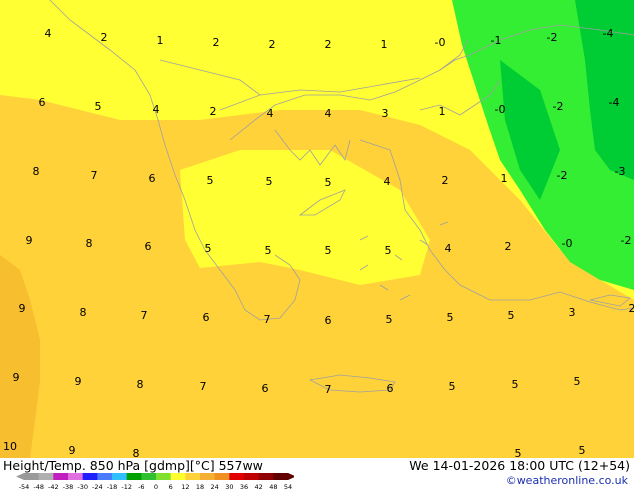 This screenshot has height=494, width=634. I want to click on color-scale-tick: -24, so click(97, 486).